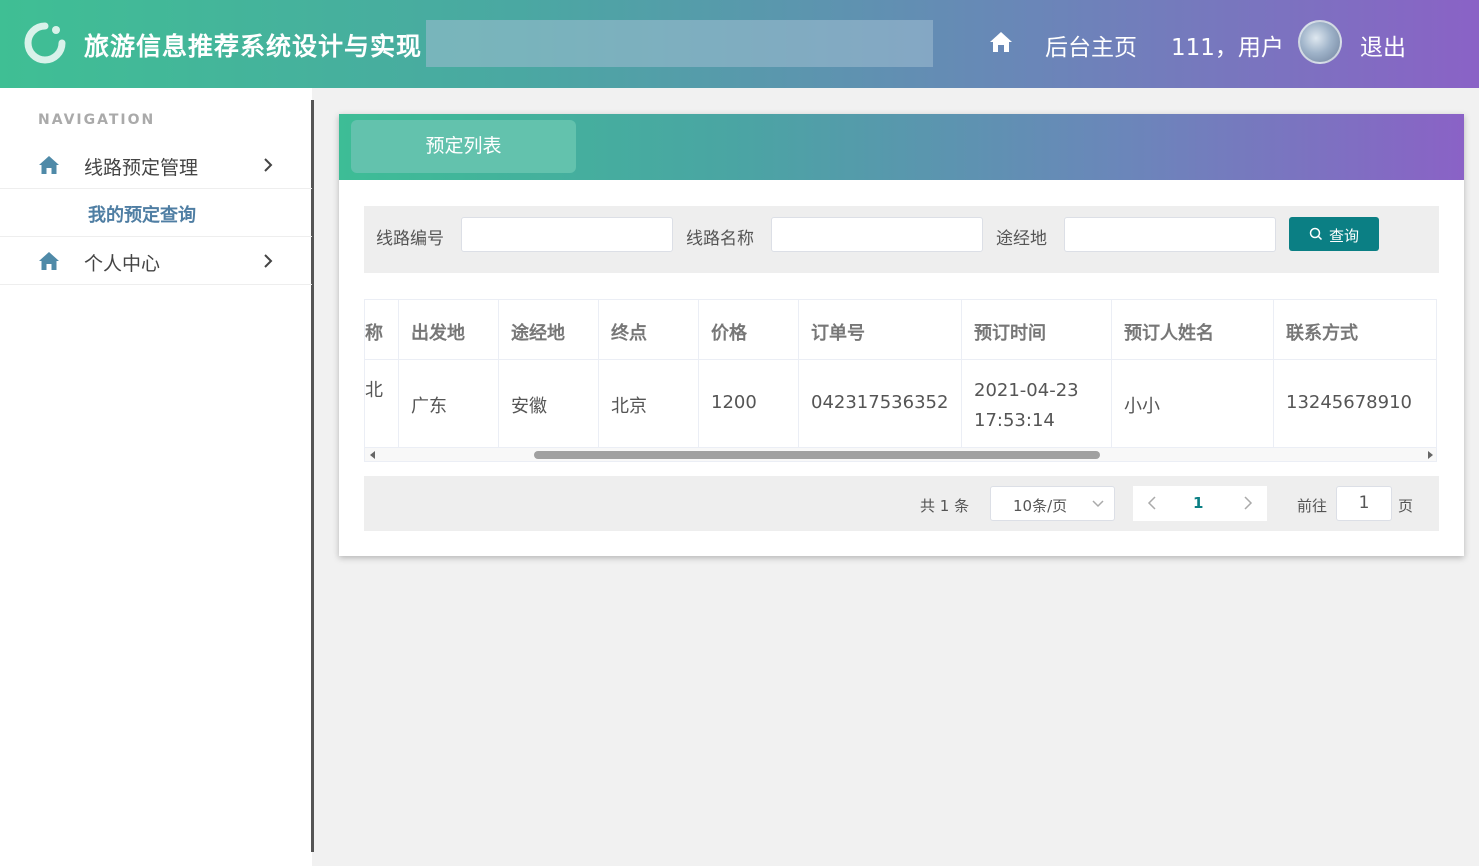  I want to click on scroll-left-icon, so click(373, 455).